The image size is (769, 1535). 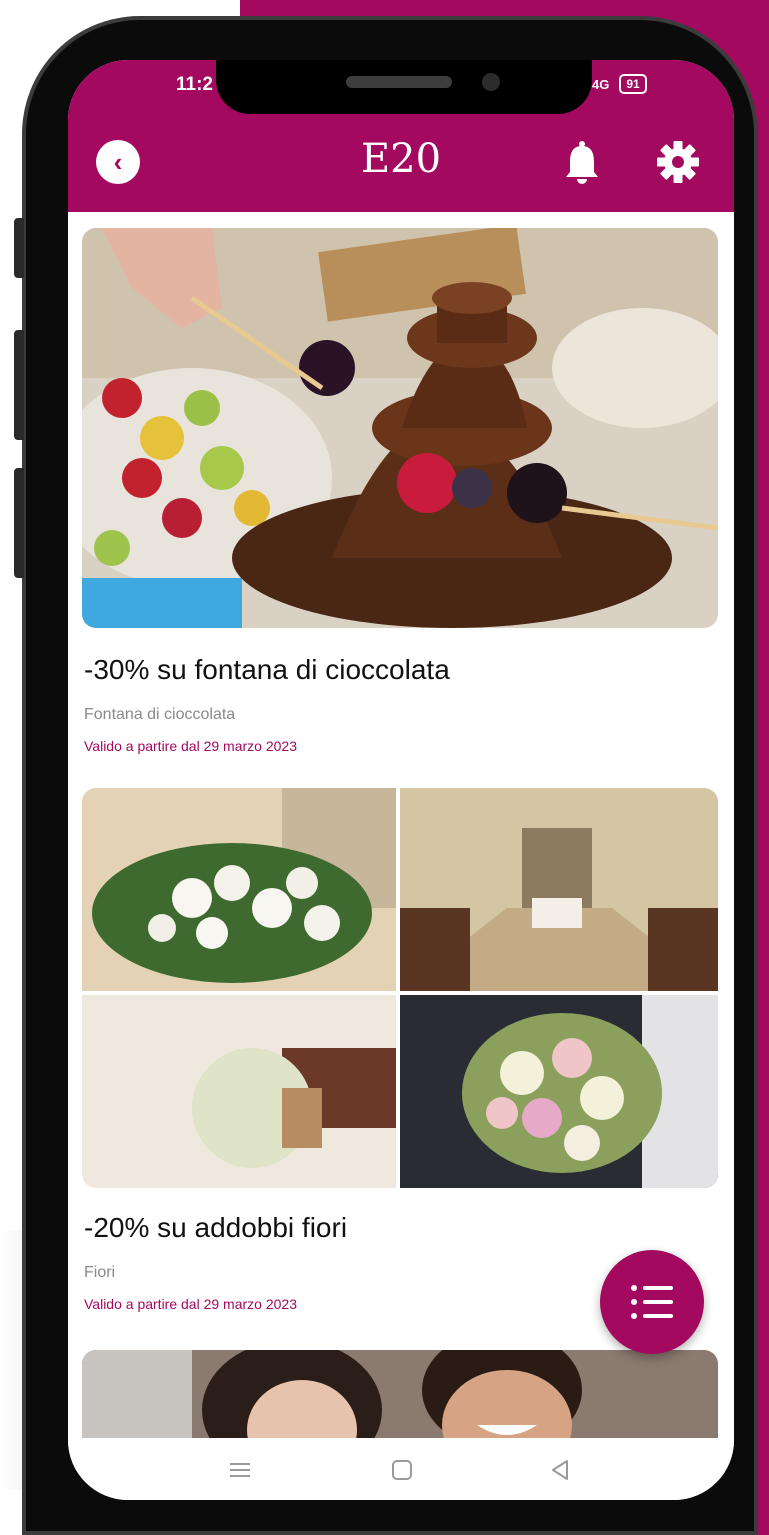 What do you see at coordinates (633, 84) in the screenshot?
I see `battery-indicator: 91` at bounding box center [633, 84].